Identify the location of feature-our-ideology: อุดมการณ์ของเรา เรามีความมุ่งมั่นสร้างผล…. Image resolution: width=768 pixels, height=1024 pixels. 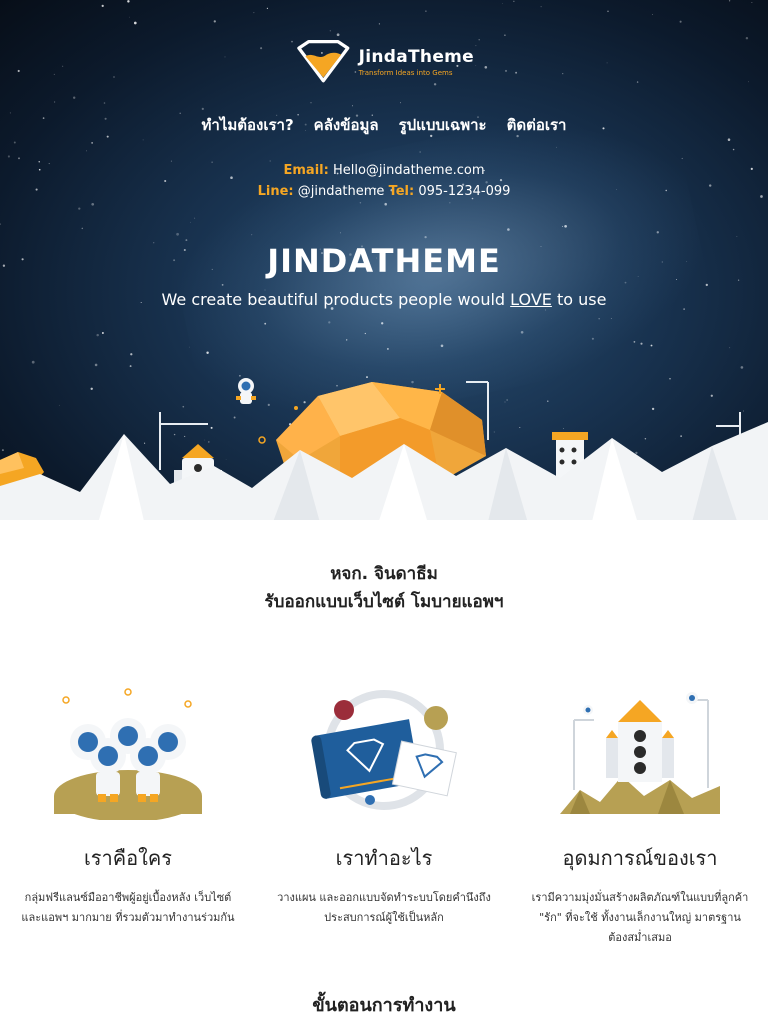
(640, 814).